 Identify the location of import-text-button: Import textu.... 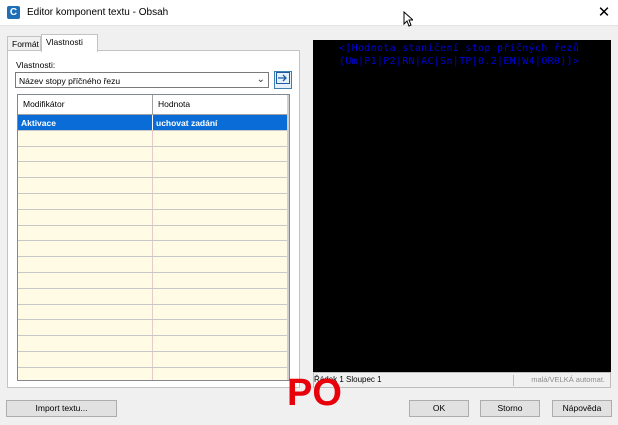
(61, 408).